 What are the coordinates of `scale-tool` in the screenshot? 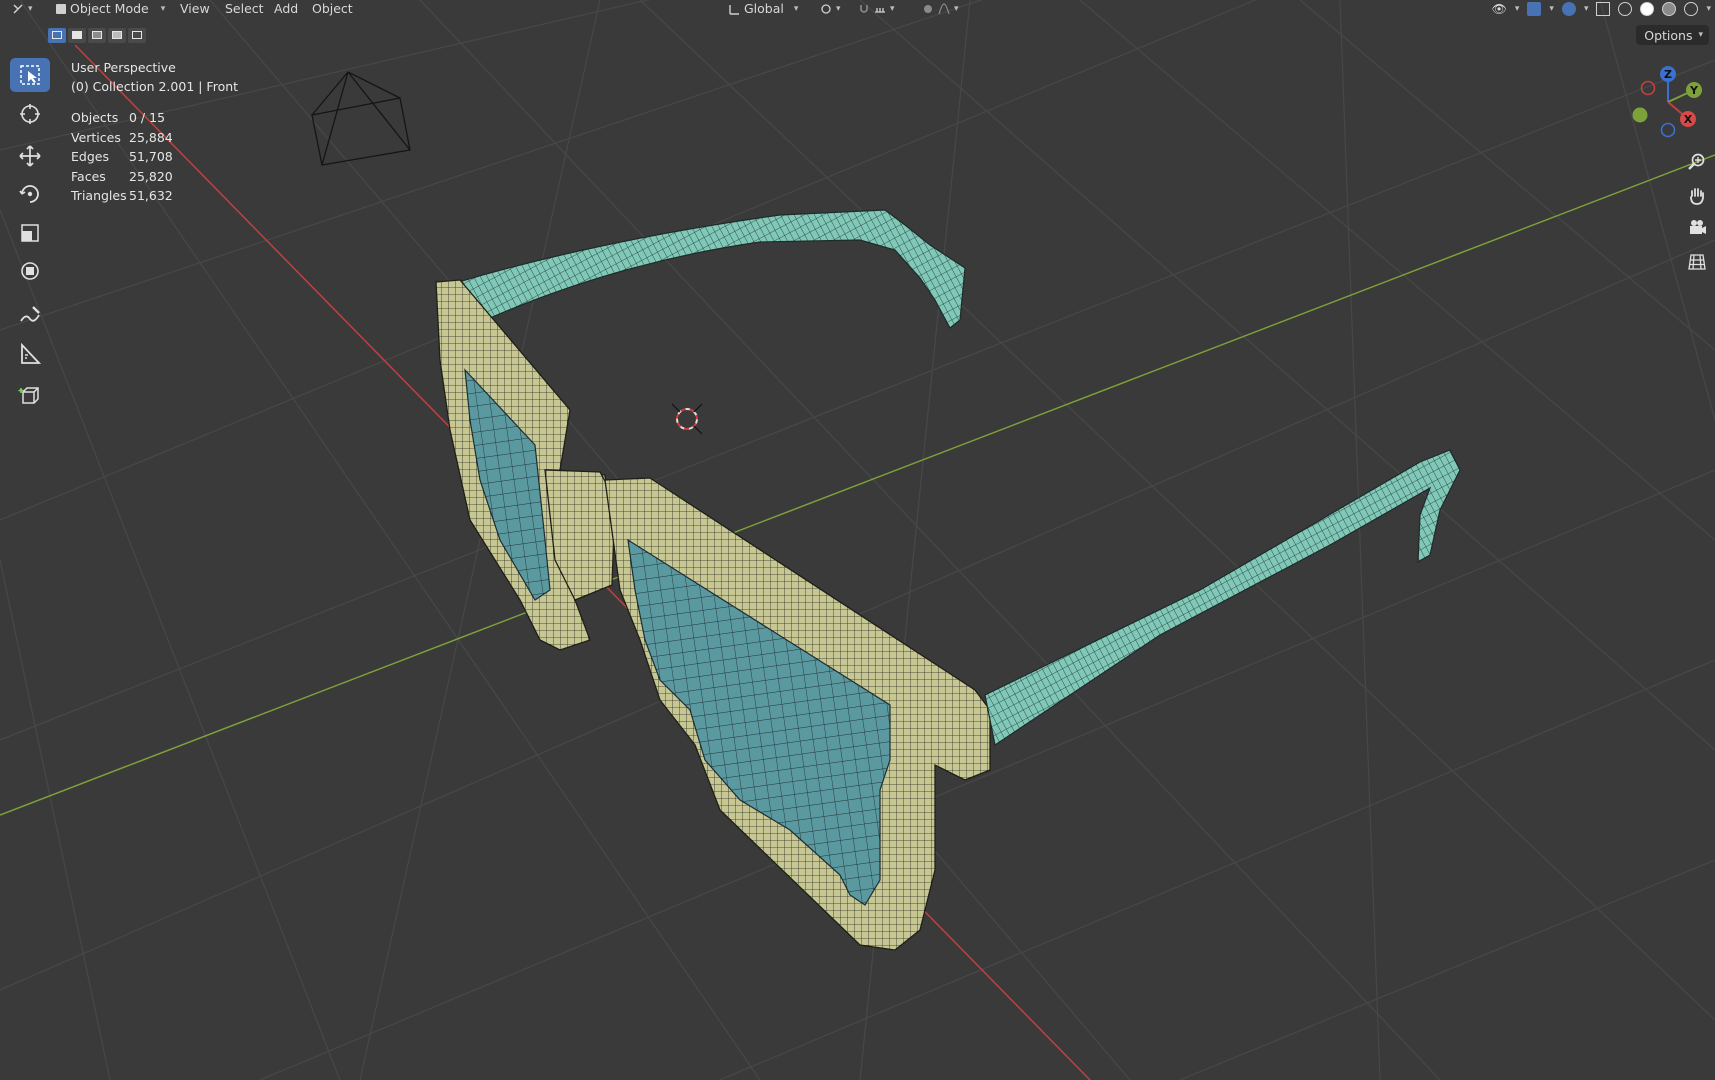 It's located at (30, 233).